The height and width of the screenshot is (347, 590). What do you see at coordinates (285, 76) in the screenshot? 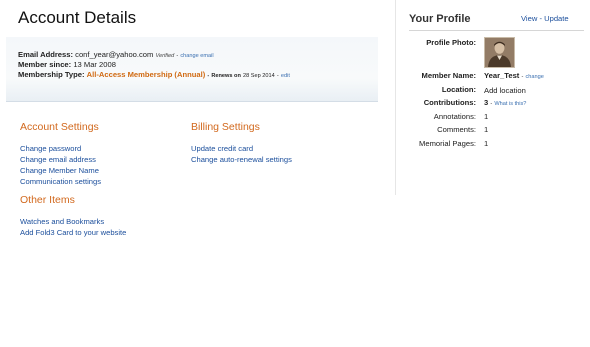
I see `edit-membership-link: edit` at bounding box center [285, 76].